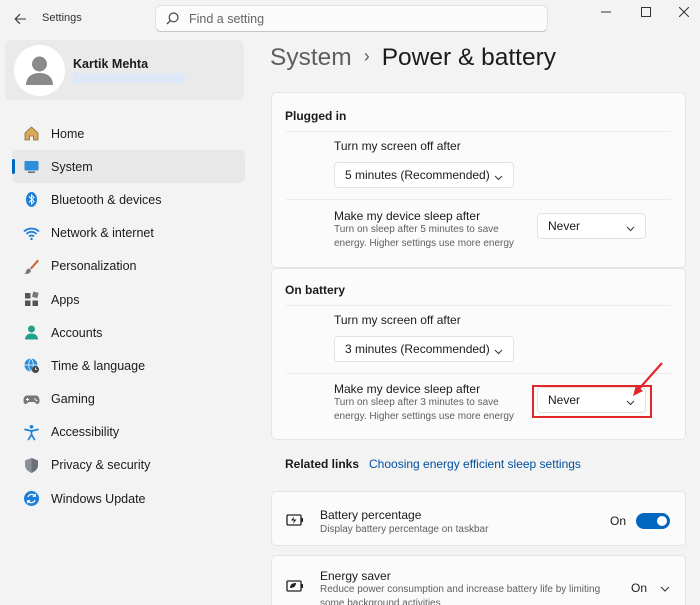 The width and height of the screenshot is (700, 605). What do you see at coordinates (417, 349) in the screenshot?
I see `dropdown-value: 3 minutes (Recommended)` at bounding box center [417, 349].